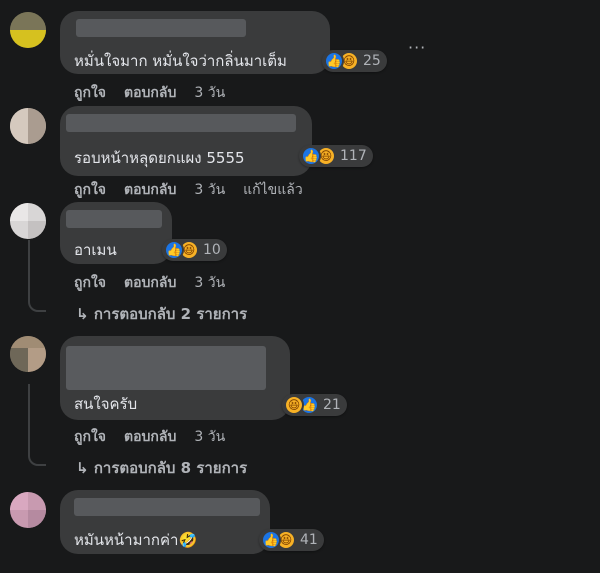  Describe the element at coordinates (291, 540) in the screenshot. I see `reaction-summary: 👍 😆 41` at that location.